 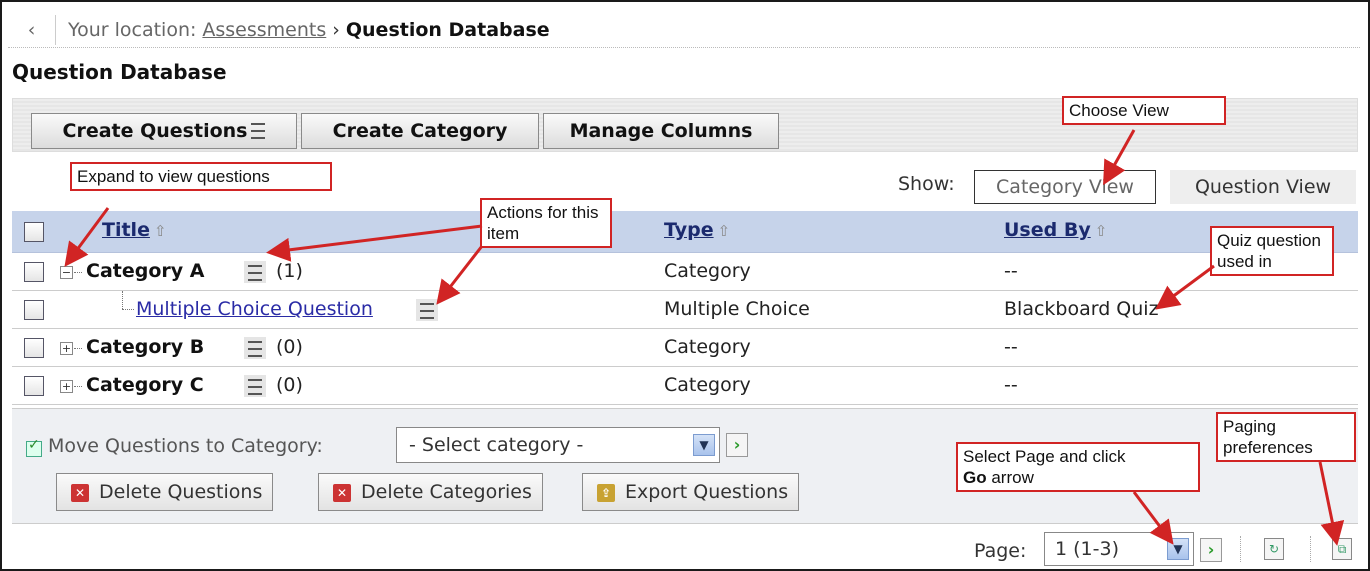 I want to click on category-title: Category B, so click(x=145, y=347).